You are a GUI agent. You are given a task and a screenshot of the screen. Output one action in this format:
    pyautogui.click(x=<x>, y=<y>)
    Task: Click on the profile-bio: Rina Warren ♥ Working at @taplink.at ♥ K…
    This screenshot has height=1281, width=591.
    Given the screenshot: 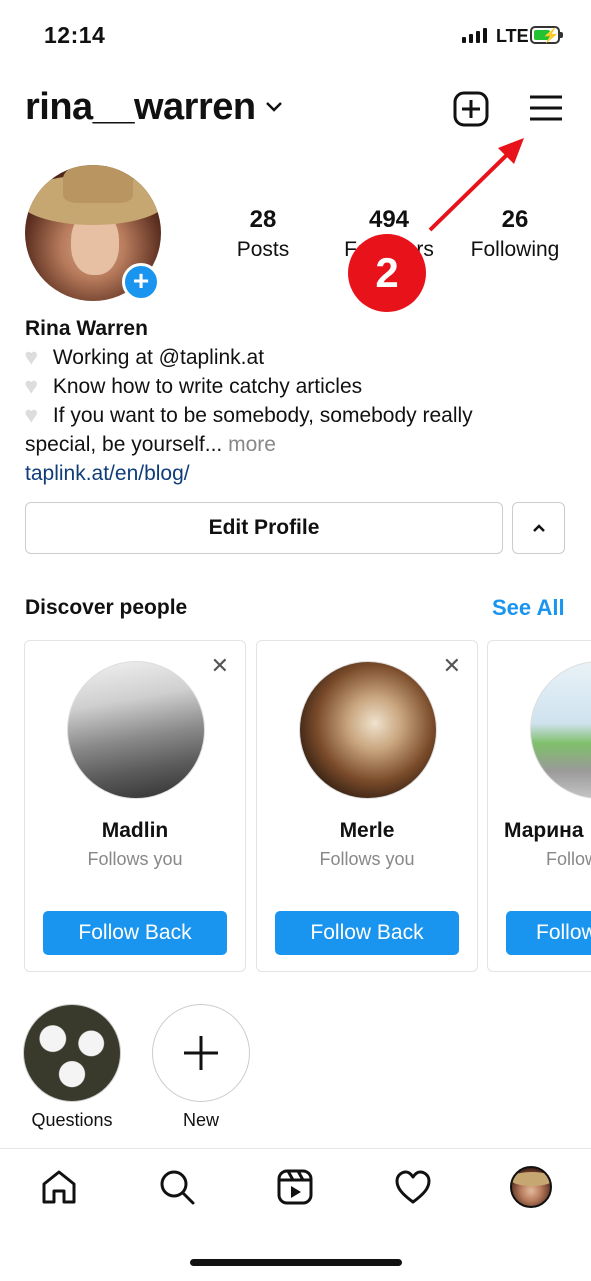 What is the action you would take?
    pyautogui.click(x=295, y=401)
    